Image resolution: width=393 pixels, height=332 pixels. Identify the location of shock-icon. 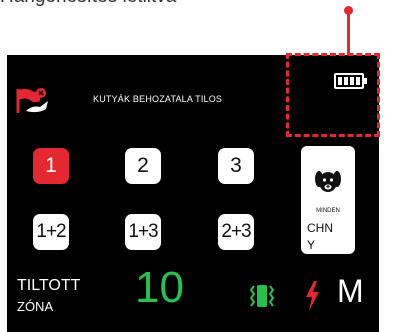
(312, 296).